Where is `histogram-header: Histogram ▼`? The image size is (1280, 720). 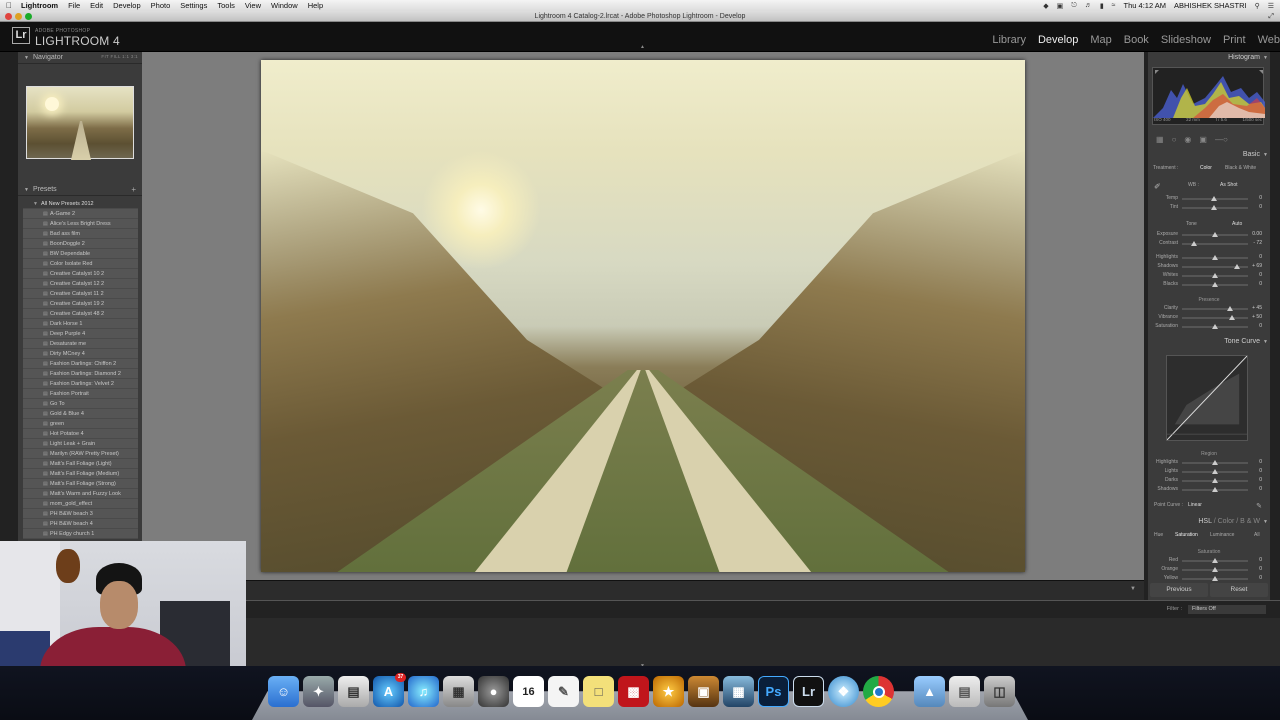
histogram-header: Histogram ▼ is located at coordinates (1209, 58).